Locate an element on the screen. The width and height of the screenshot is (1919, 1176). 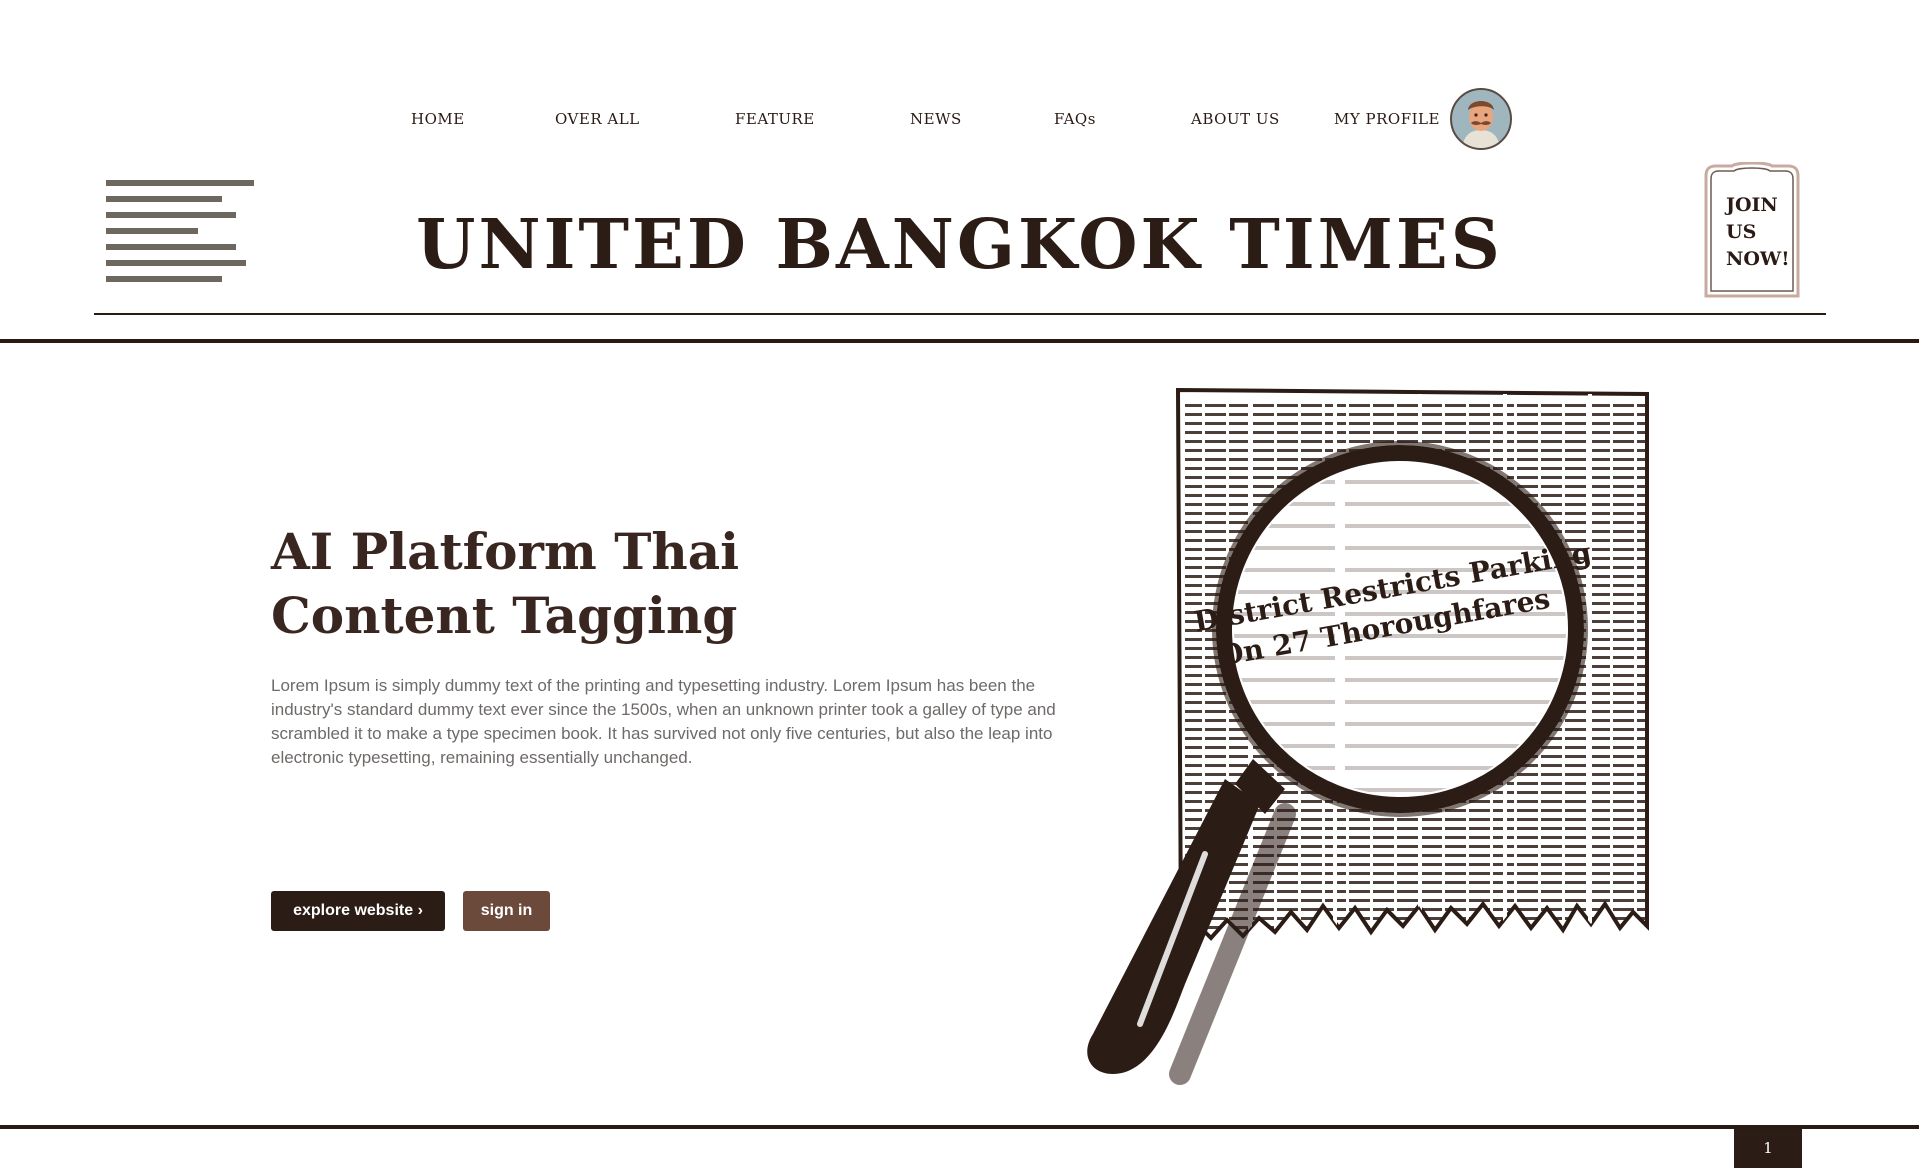
page-number: 1 is located at coordinates (1768, 1148).